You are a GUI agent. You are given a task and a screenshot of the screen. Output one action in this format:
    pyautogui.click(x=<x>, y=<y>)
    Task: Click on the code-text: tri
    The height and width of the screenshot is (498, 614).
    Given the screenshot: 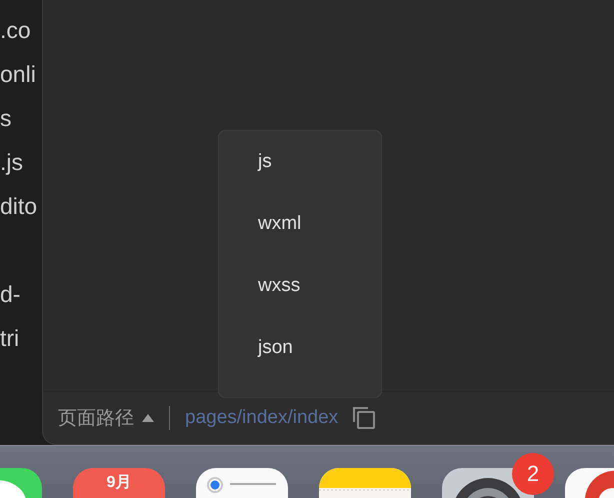 What is the action you would take?
    pyautogui.click(x=10, y=338)
    